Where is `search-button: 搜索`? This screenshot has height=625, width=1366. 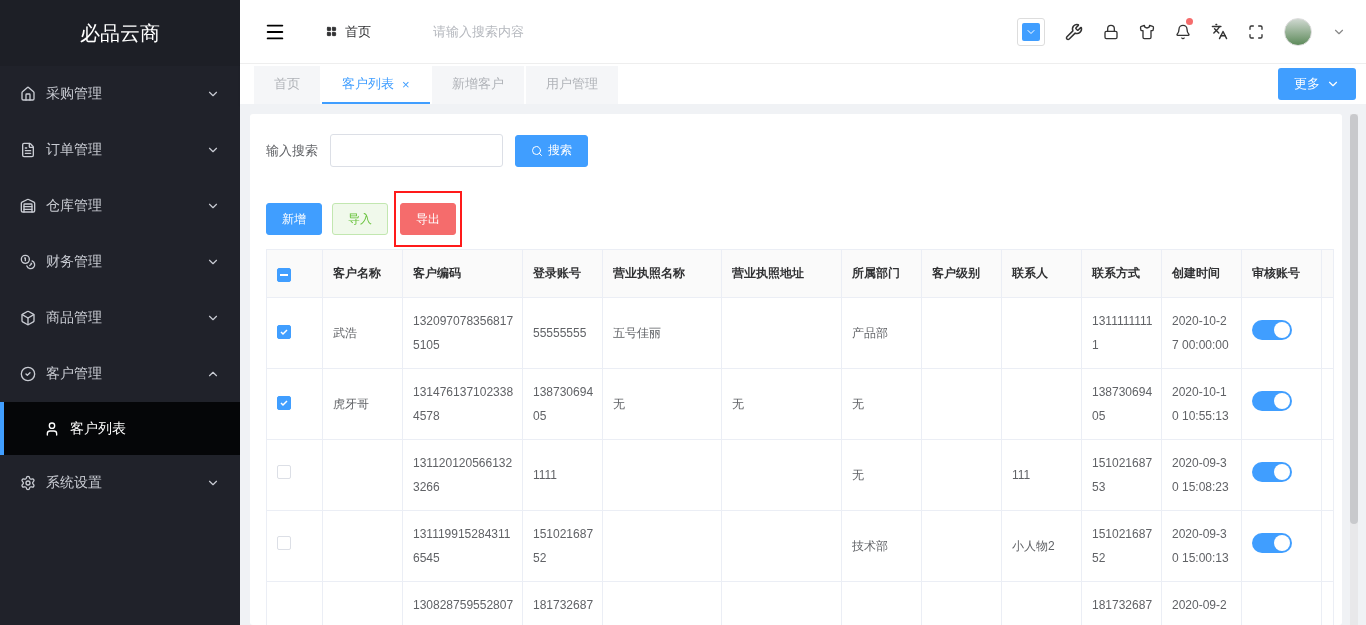
search-button: 搜索 is located at coordinates (551, 150).